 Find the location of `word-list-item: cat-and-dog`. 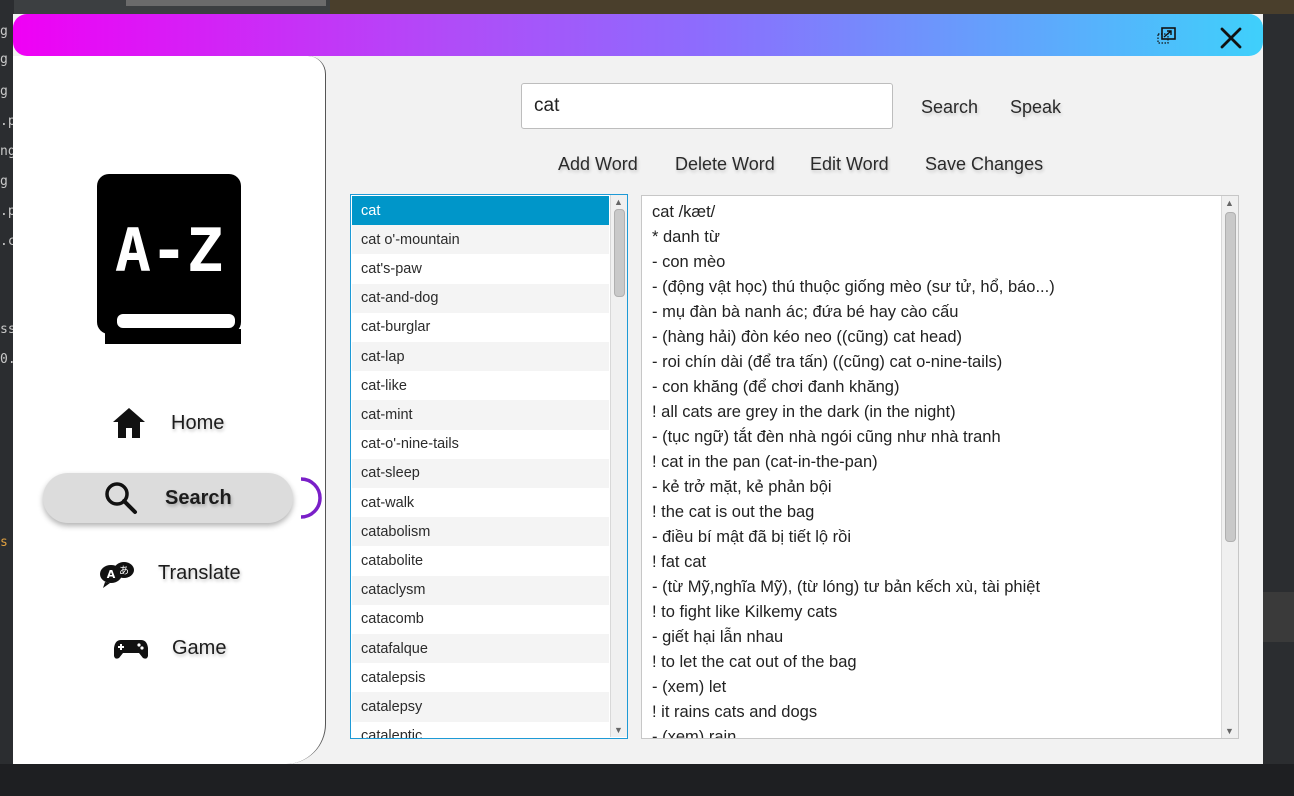

word-list-item: cat-and-dog is located at coordinates (480, 298).